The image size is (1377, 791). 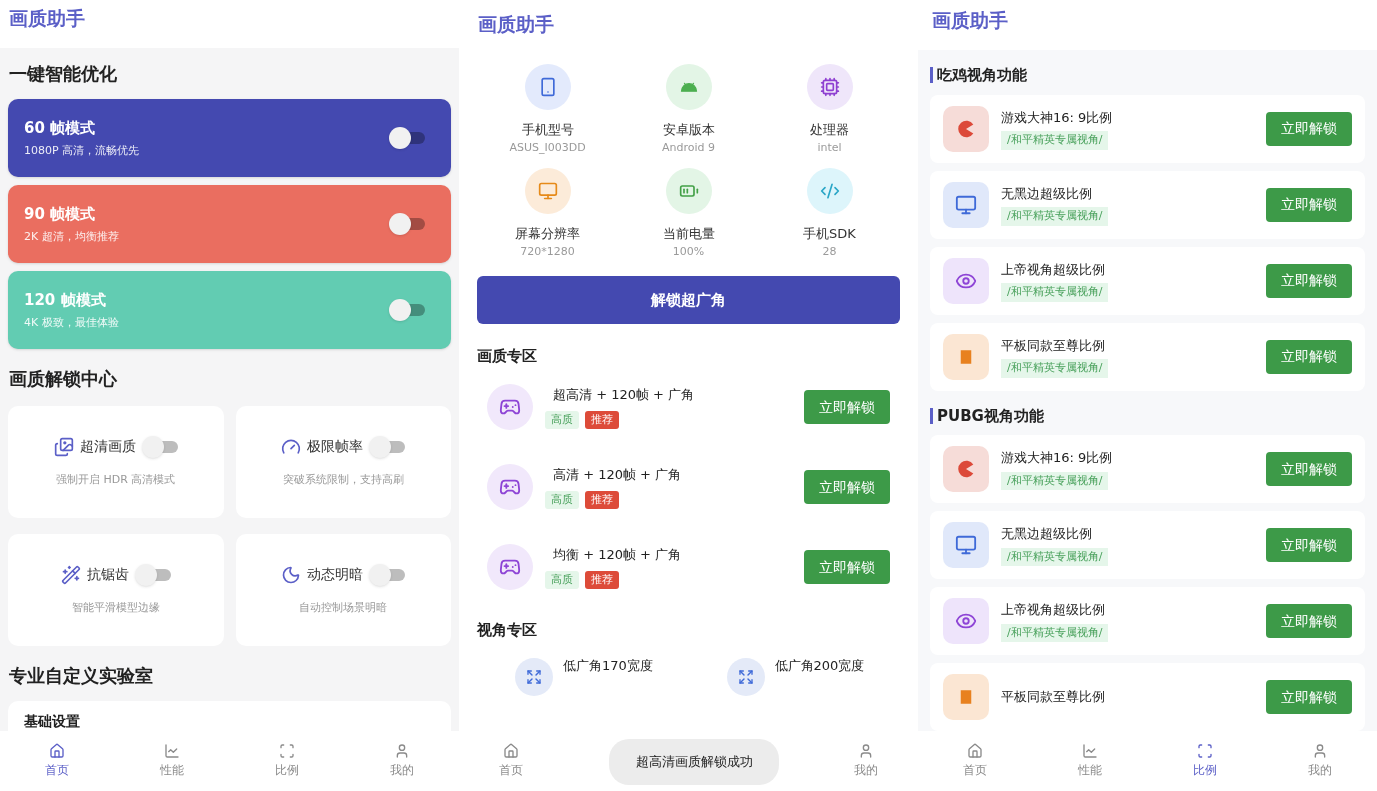 What do you see at coordinates (107, 447) in the screenshot?
I see `feature-label: 超清画质` at bounding box center [107, 447].